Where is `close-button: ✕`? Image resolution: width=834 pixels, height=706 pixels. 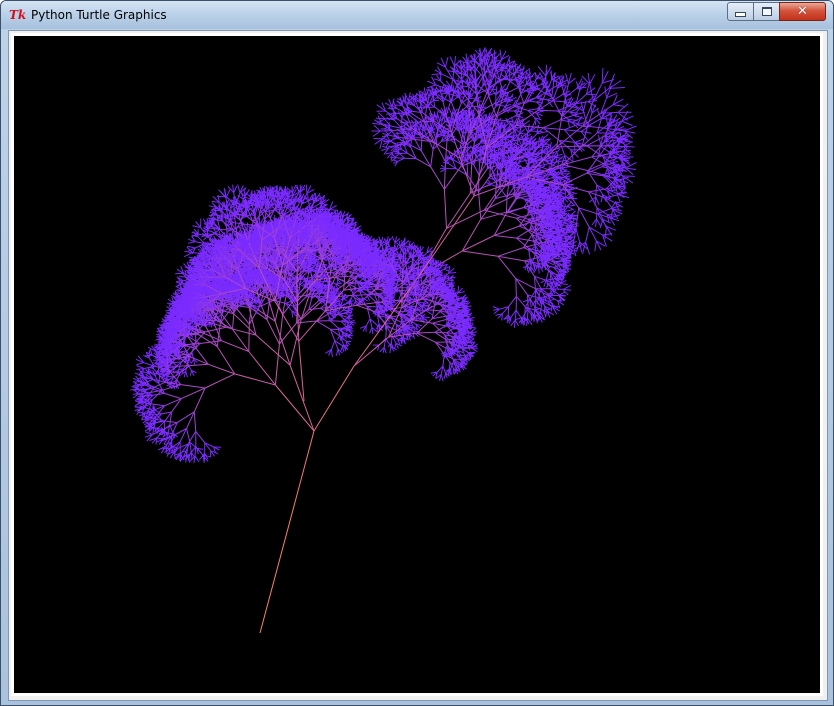
close-button: ✕ is located at coordinates (802, 11).